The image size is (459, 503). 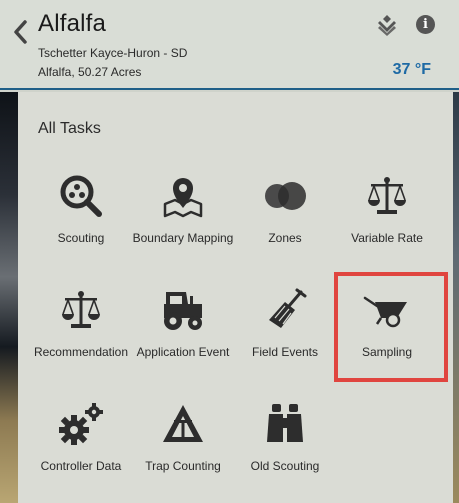 I want to click on temperature: 37 °F, so click(x=411, y=69).